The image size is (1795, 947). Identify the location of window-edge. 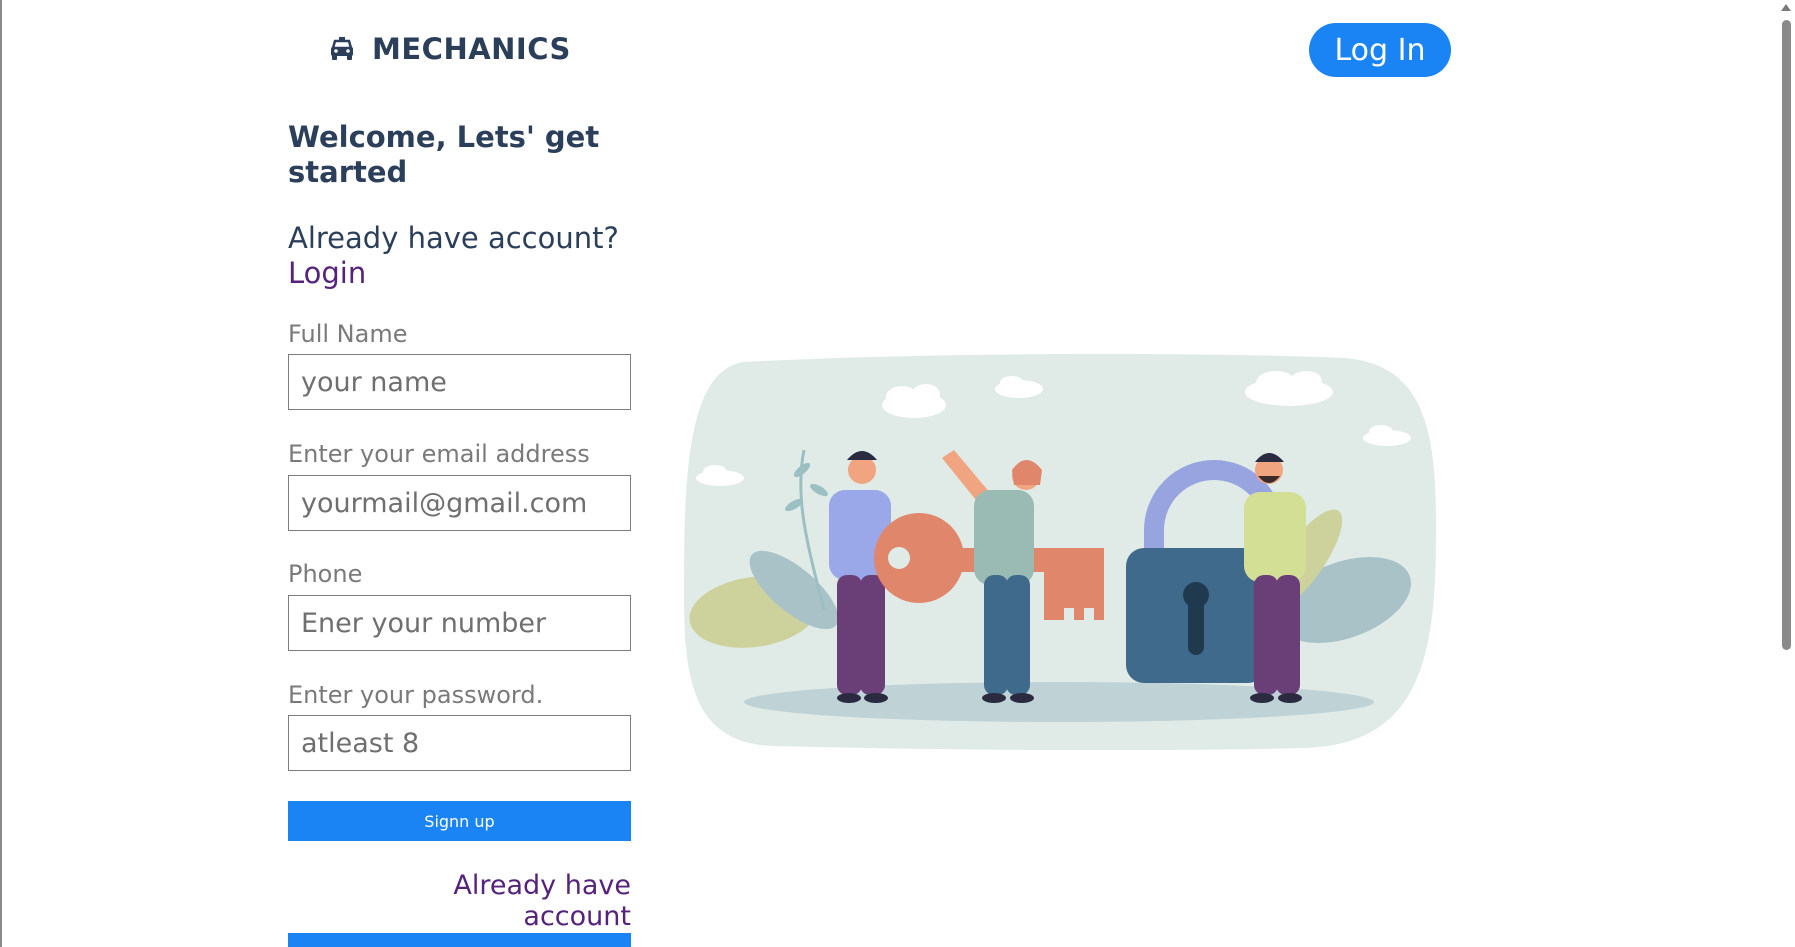
(1, 473).